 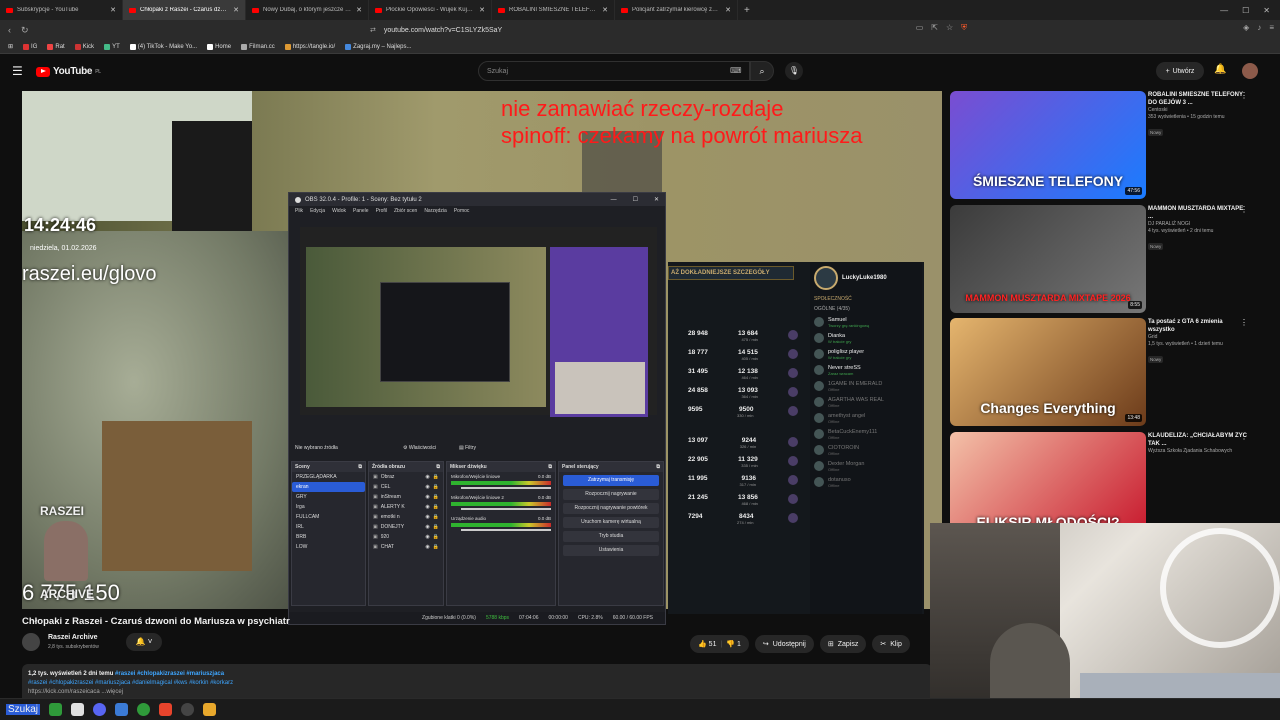 What do you see at coordinates (1198, 451) in the screenshot?
I see `channel-name: Wyższa Szkoła Zjadania Schabowych` at bounding box center [1198, 451].